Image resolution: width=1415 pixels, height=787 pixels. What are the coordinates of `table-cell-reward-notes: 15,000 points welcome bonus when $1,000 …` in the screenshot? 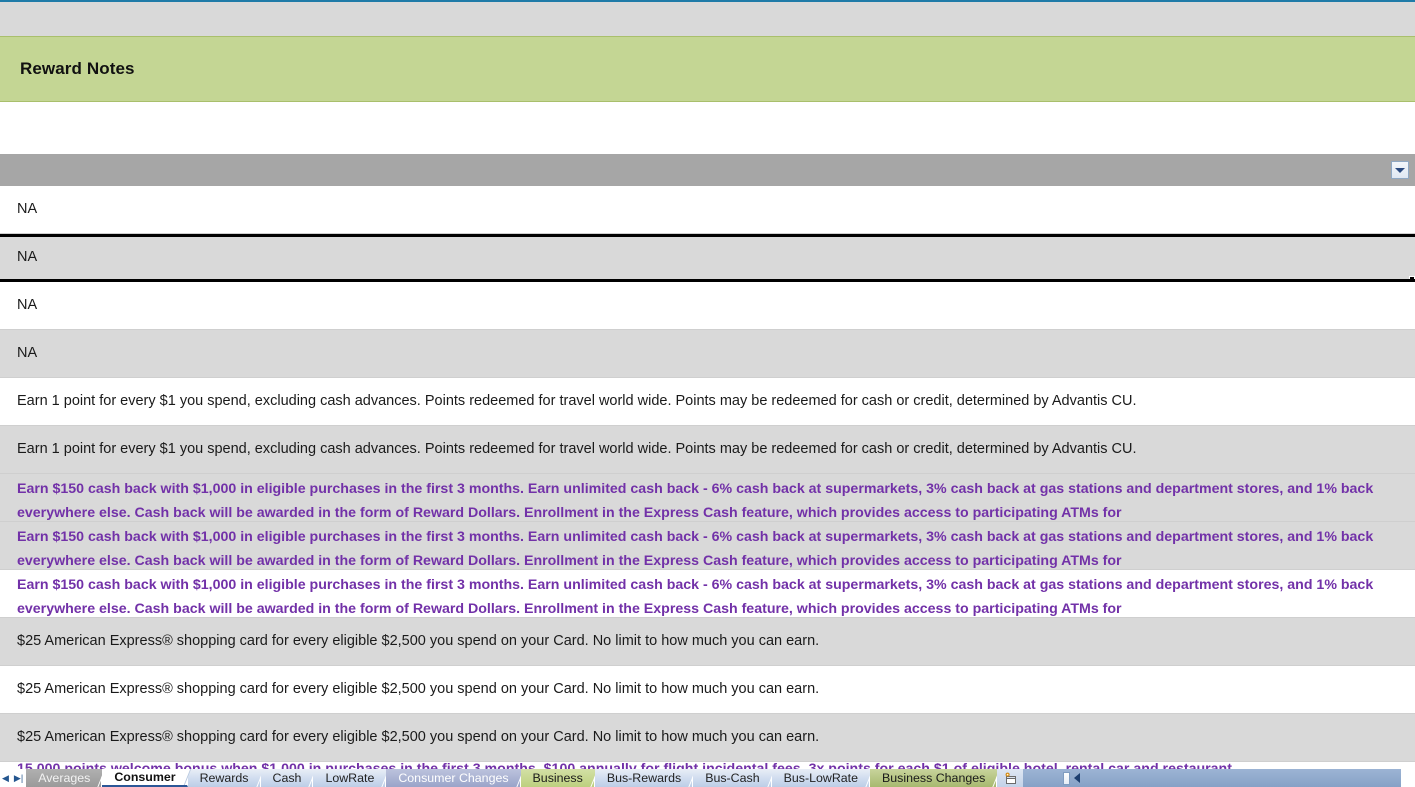 It's located at (707, 765).